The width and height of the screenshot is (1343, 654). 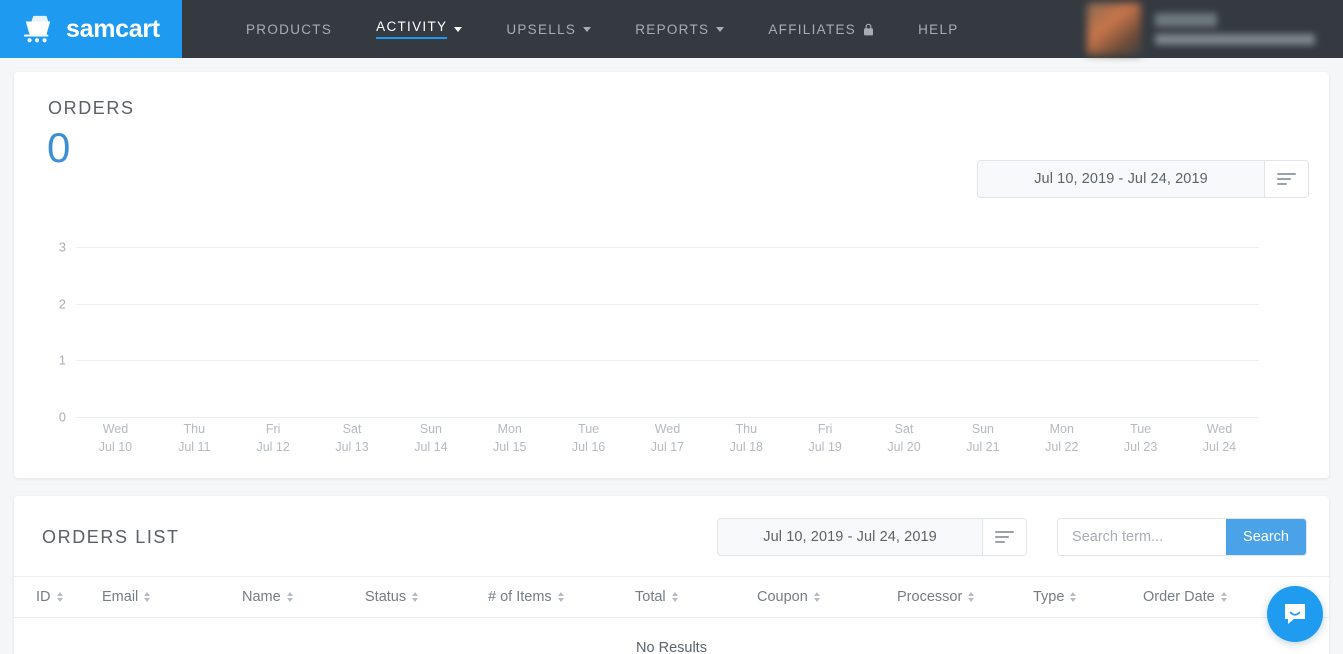 I want to click on search-button: Search, so click(x=1266, y=537).